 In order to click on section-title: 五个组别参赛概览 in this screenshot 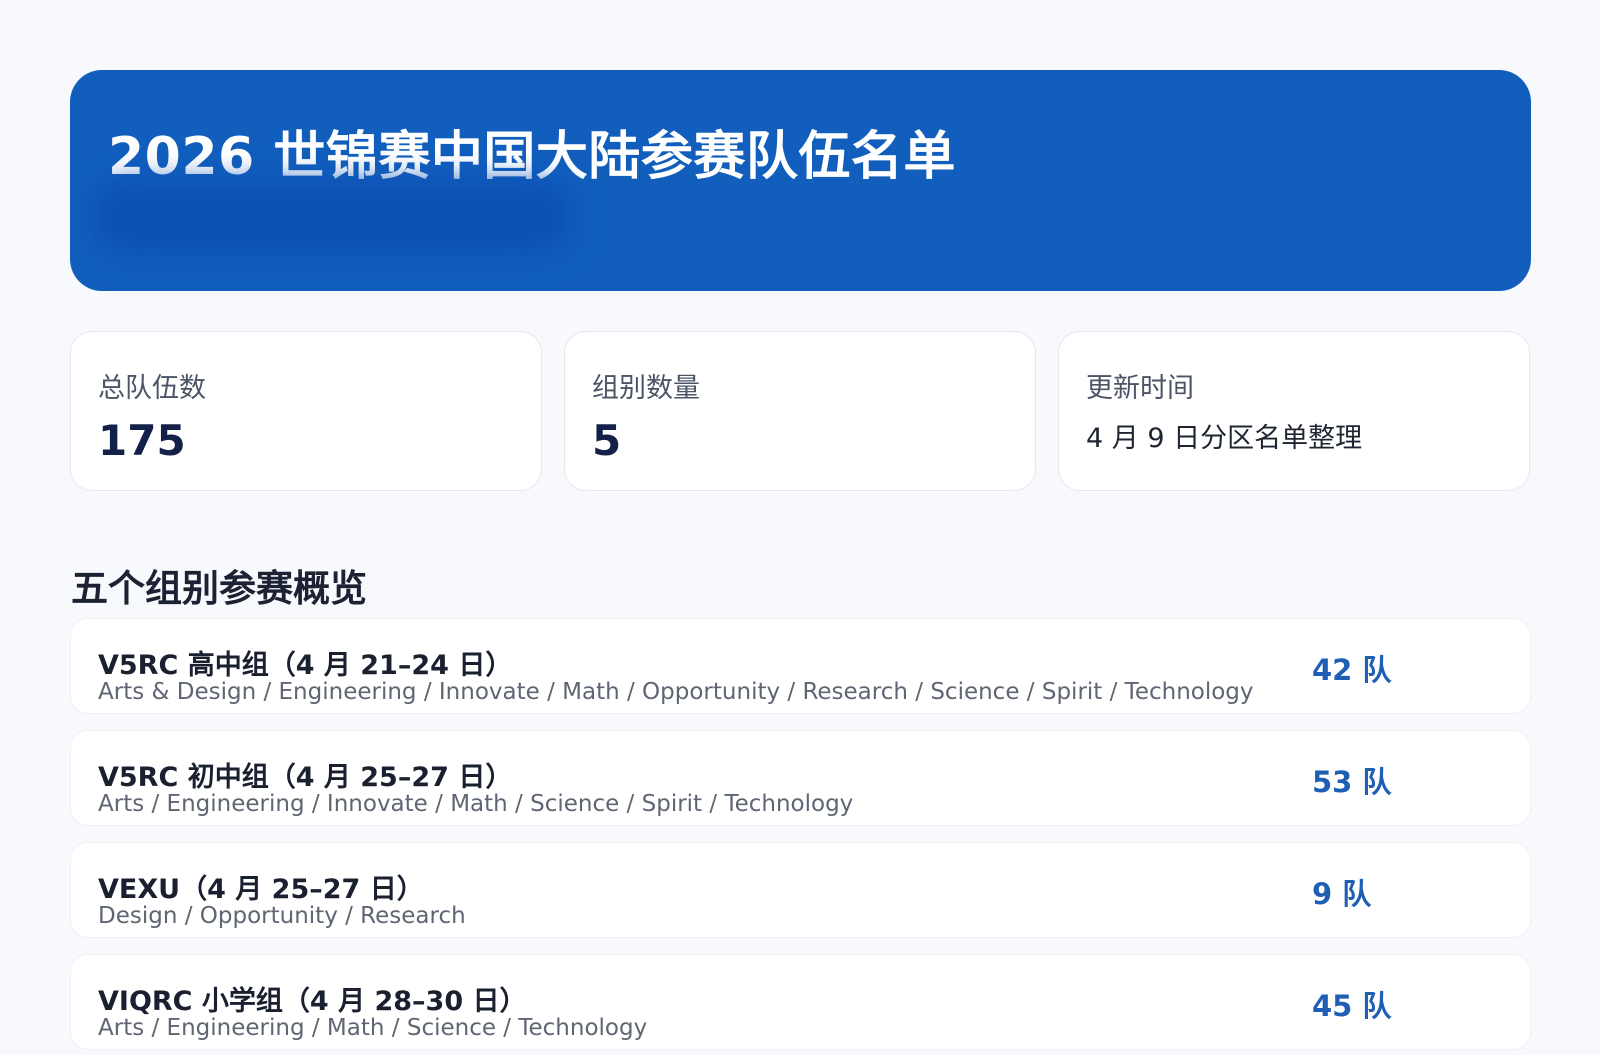, I will do `click(219, 588)`.